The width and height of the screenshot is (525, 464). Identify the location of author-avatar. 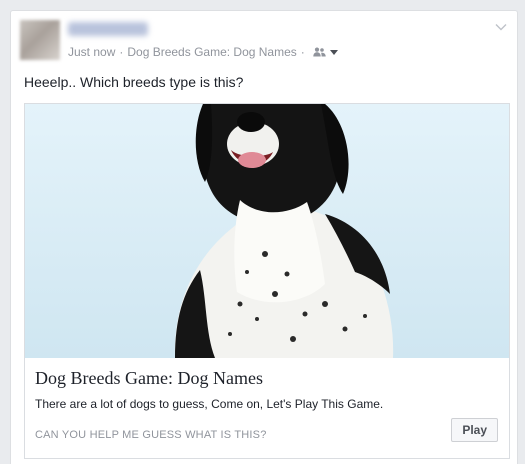
(40, 40).